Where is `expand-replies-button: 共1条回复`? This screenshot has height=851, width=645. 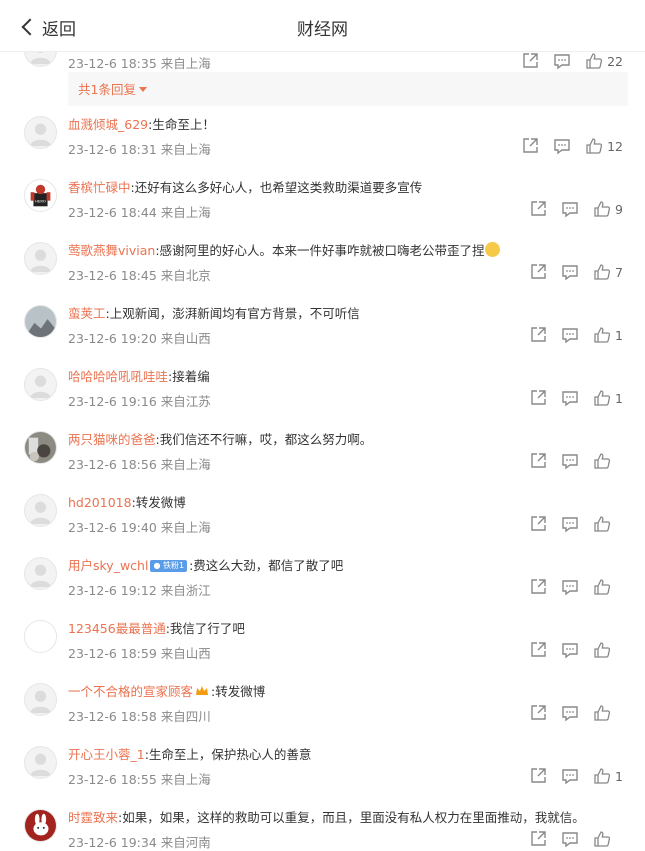 expand-replies-button: 共1条回复 is located at coordinates (348, 90).